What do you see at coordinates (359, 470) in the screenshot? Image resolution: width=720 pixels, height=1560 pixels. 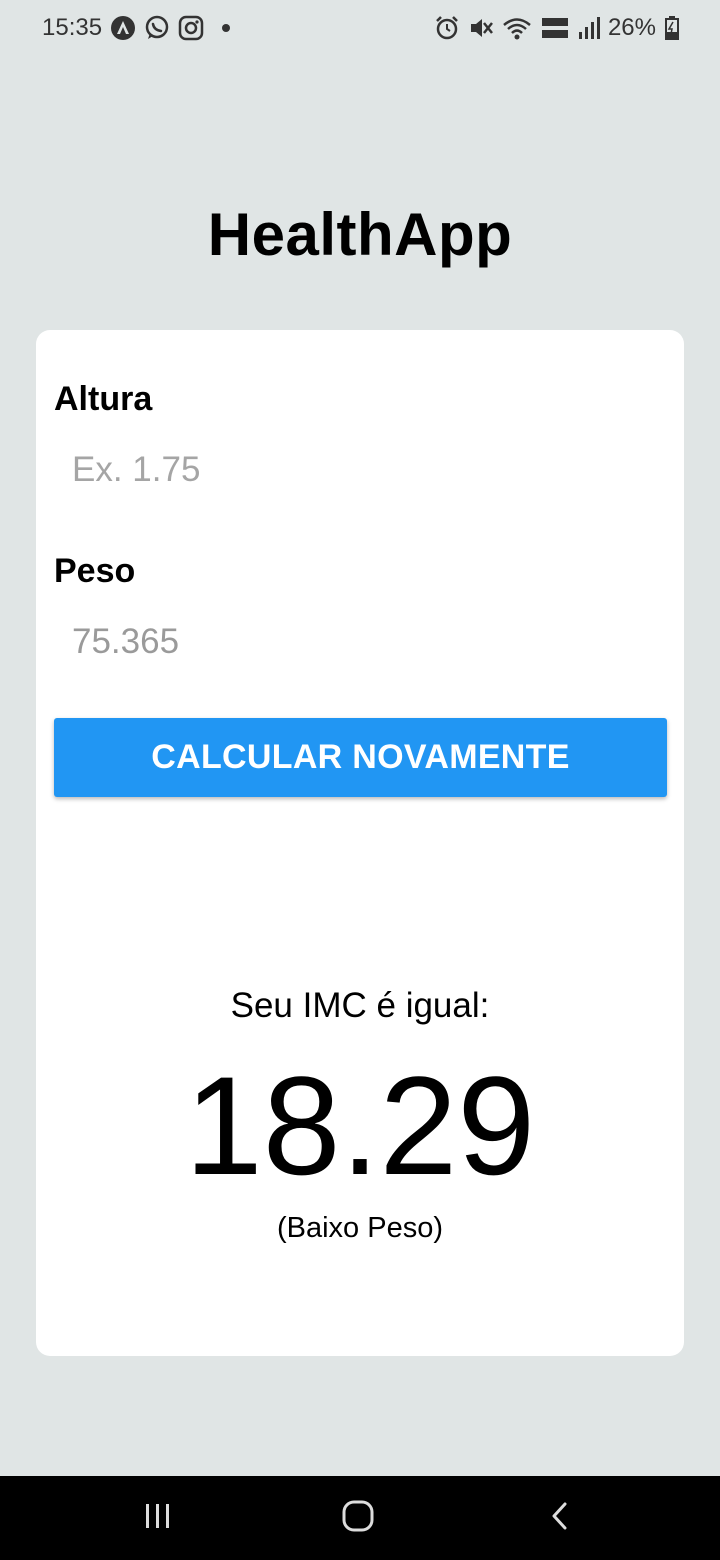 I see `height-input` at bounding box center [359, 470].